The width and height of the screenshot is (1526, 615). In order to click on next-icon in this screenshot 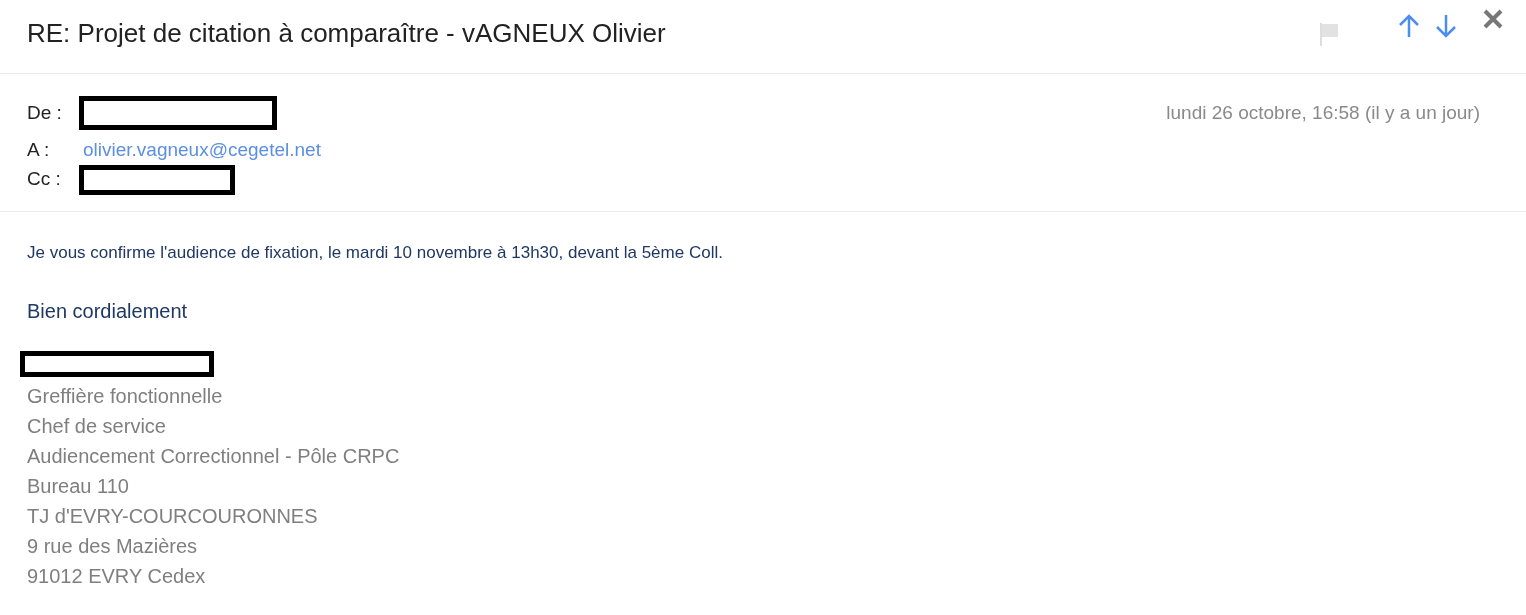, I will do `click(1446, 26)`.